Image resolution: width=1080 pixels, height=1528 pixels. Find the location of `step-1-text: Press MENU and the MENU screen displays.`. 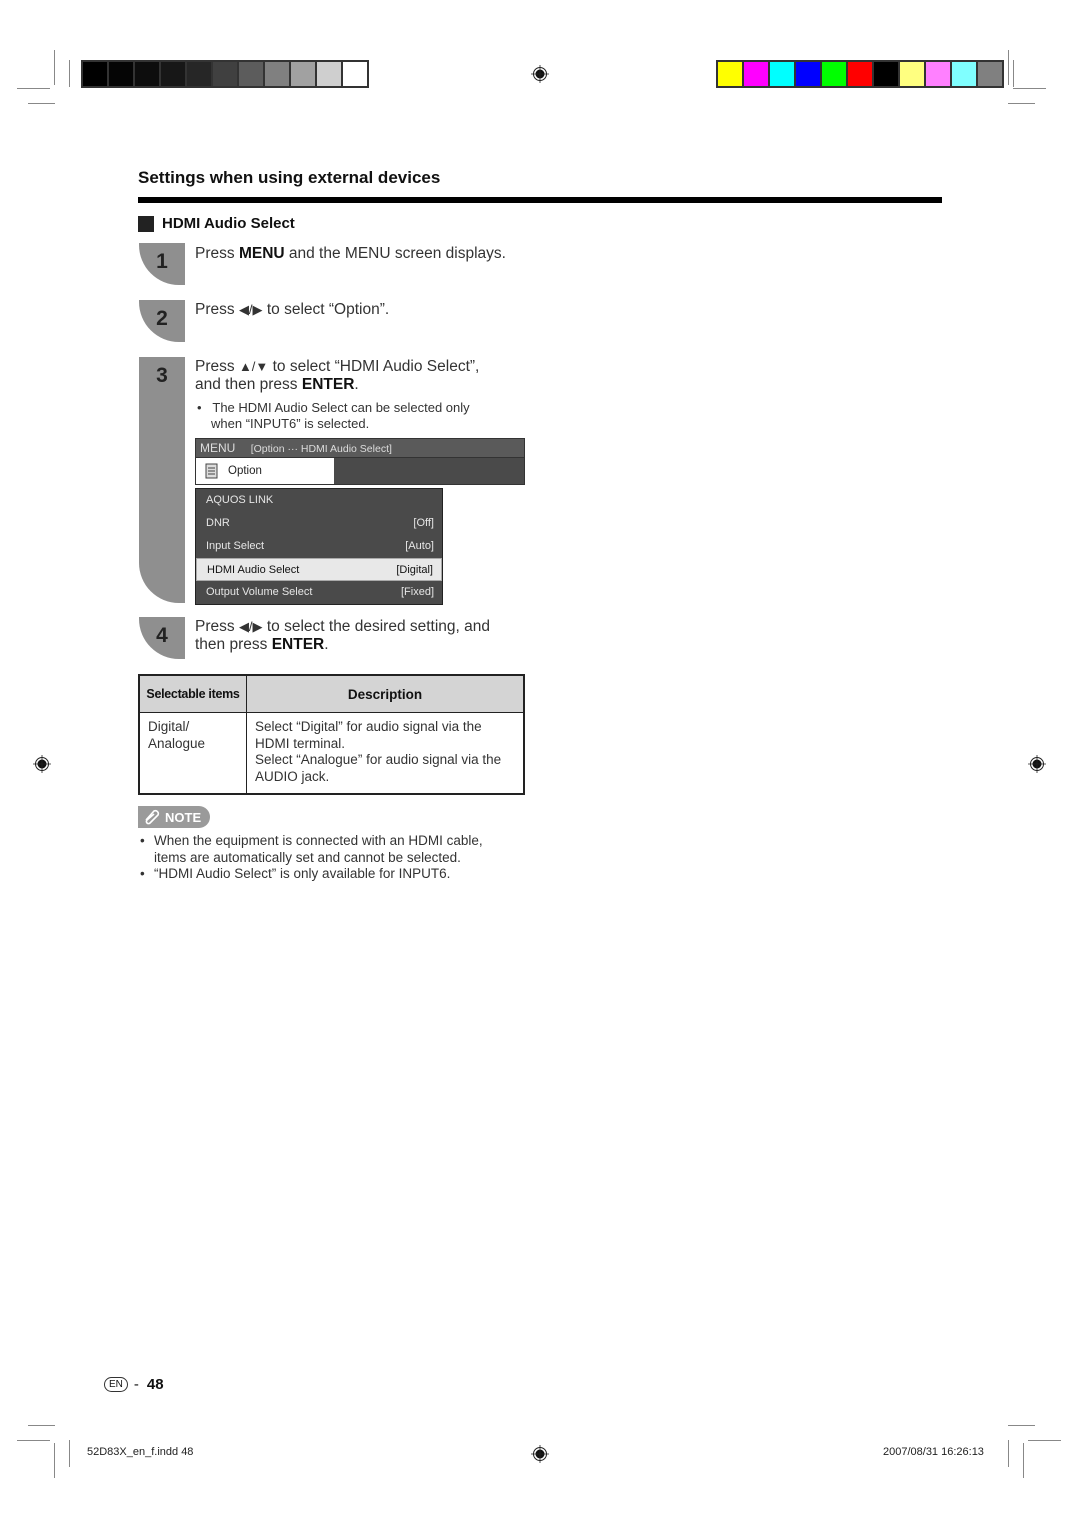

step-1-text: Press MENU and the MENU screen displays. is located at coordinates (350, 253).